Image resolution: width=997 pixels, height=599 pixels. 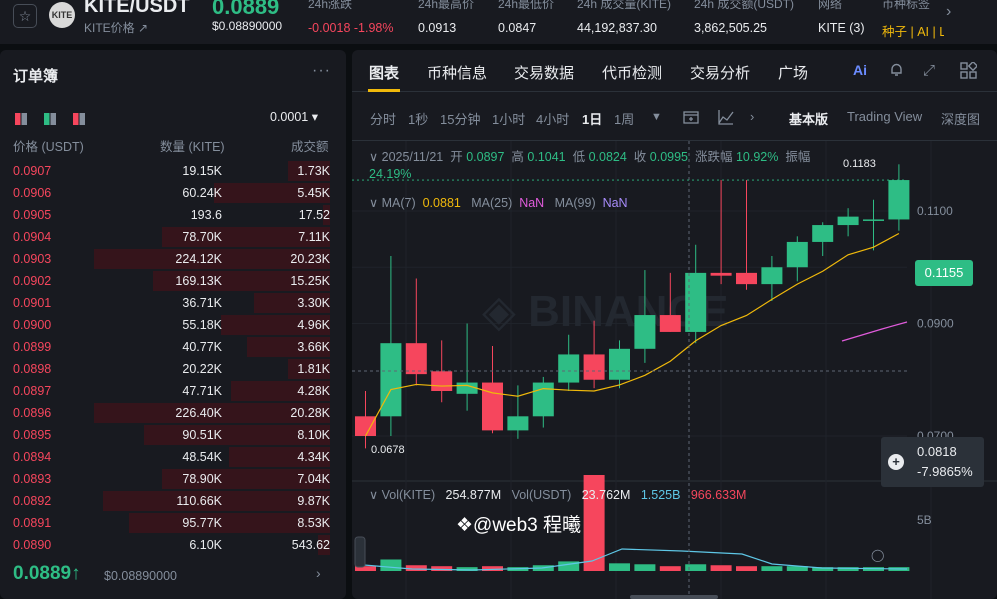 I want to click on tab-chart: 图表, so click(x=384, y=72).